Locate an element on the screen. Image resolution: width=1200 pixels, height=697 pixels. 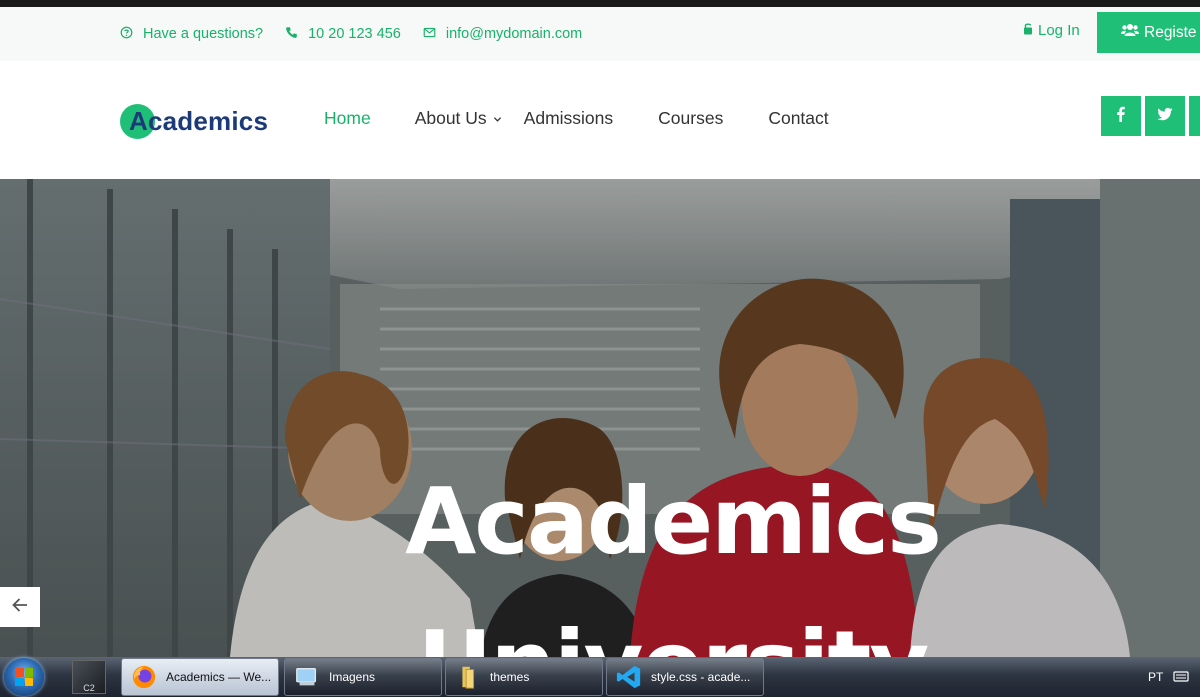
question-item: Have a questions? is located at coordinates (191, 34).